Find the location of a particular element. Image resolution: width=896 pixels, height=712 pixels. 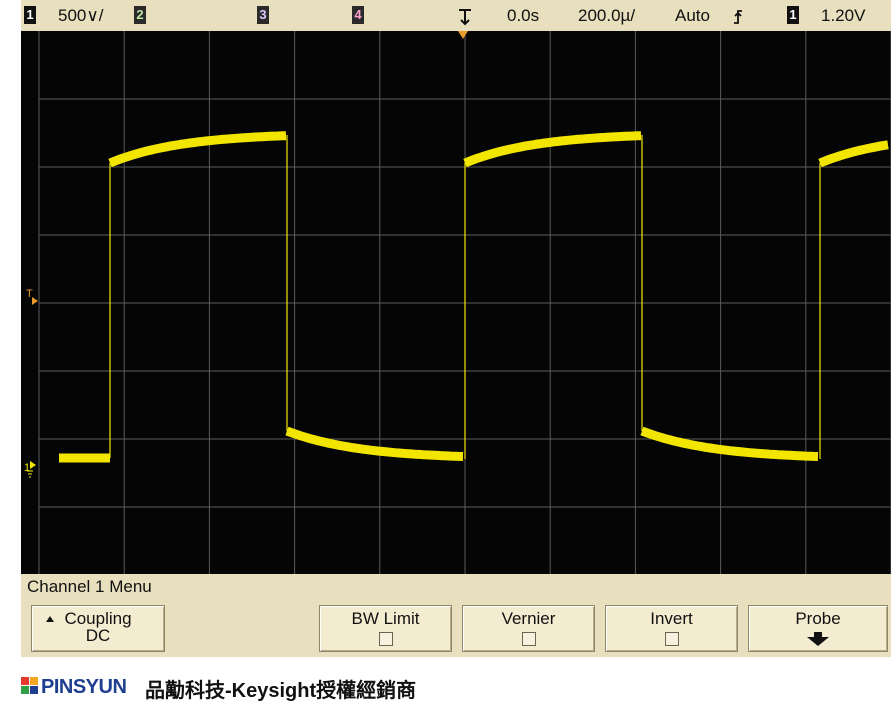

channel-2-indicator: 2 is located at coordinates (140, 15).